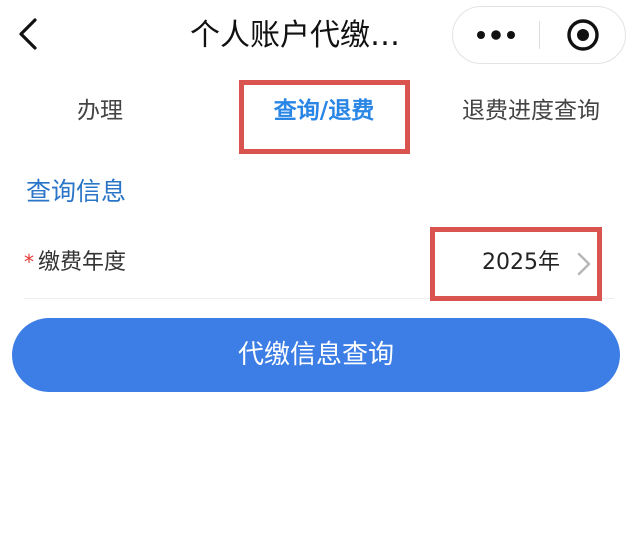 The height and width of the screenshot is (544, 640). What do you see at coordinates (76, 191) in the screenshot?
I see `section-title: 查询信息` at bounding box center [76, 191].